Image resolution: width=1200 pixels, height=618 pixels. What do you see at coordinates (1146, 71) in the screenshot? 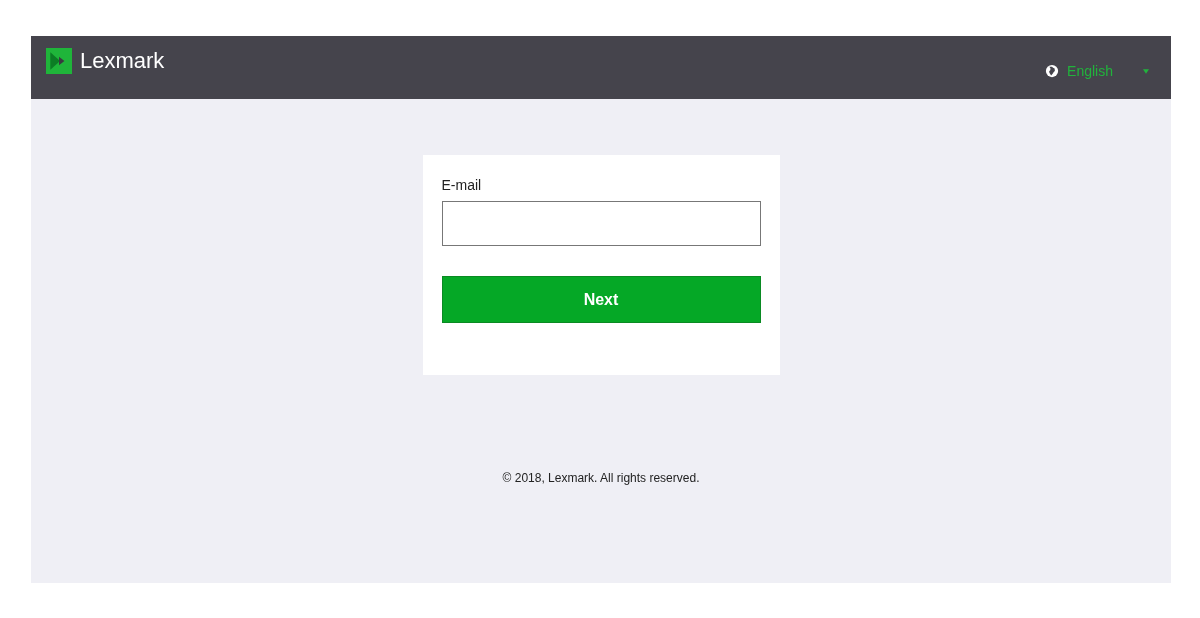
I see `caret-icon` at bounding box center [1146, 71].